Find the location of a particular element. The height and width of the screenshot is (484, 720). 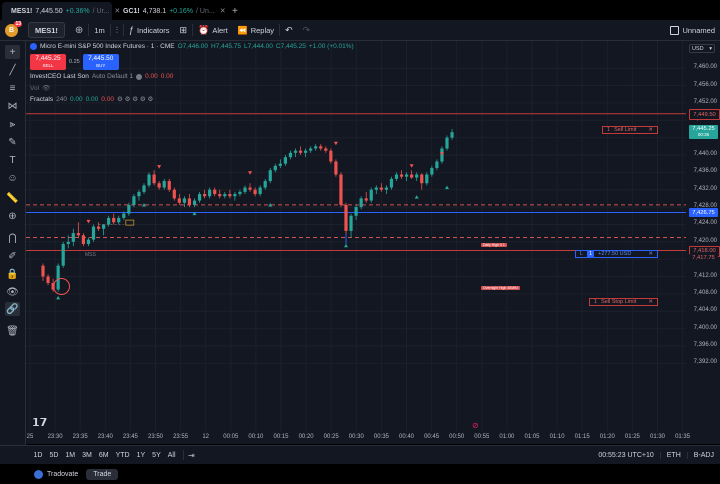

account-menu: B 13 is located at coordinates (11, 29).